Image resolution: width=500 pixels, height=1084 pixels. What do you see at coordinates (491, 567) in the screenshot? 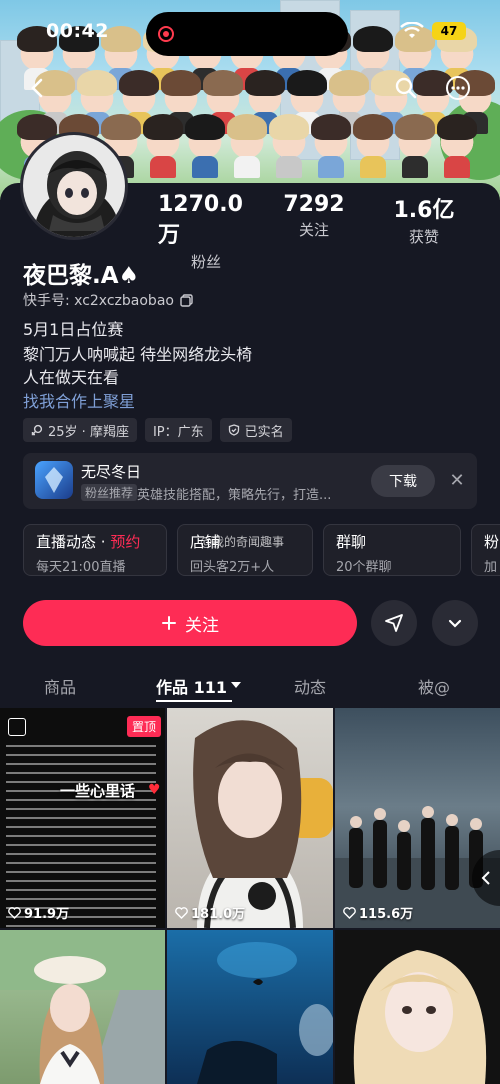
I see `card-subtitle: 加` at bounding box center [491, 567].